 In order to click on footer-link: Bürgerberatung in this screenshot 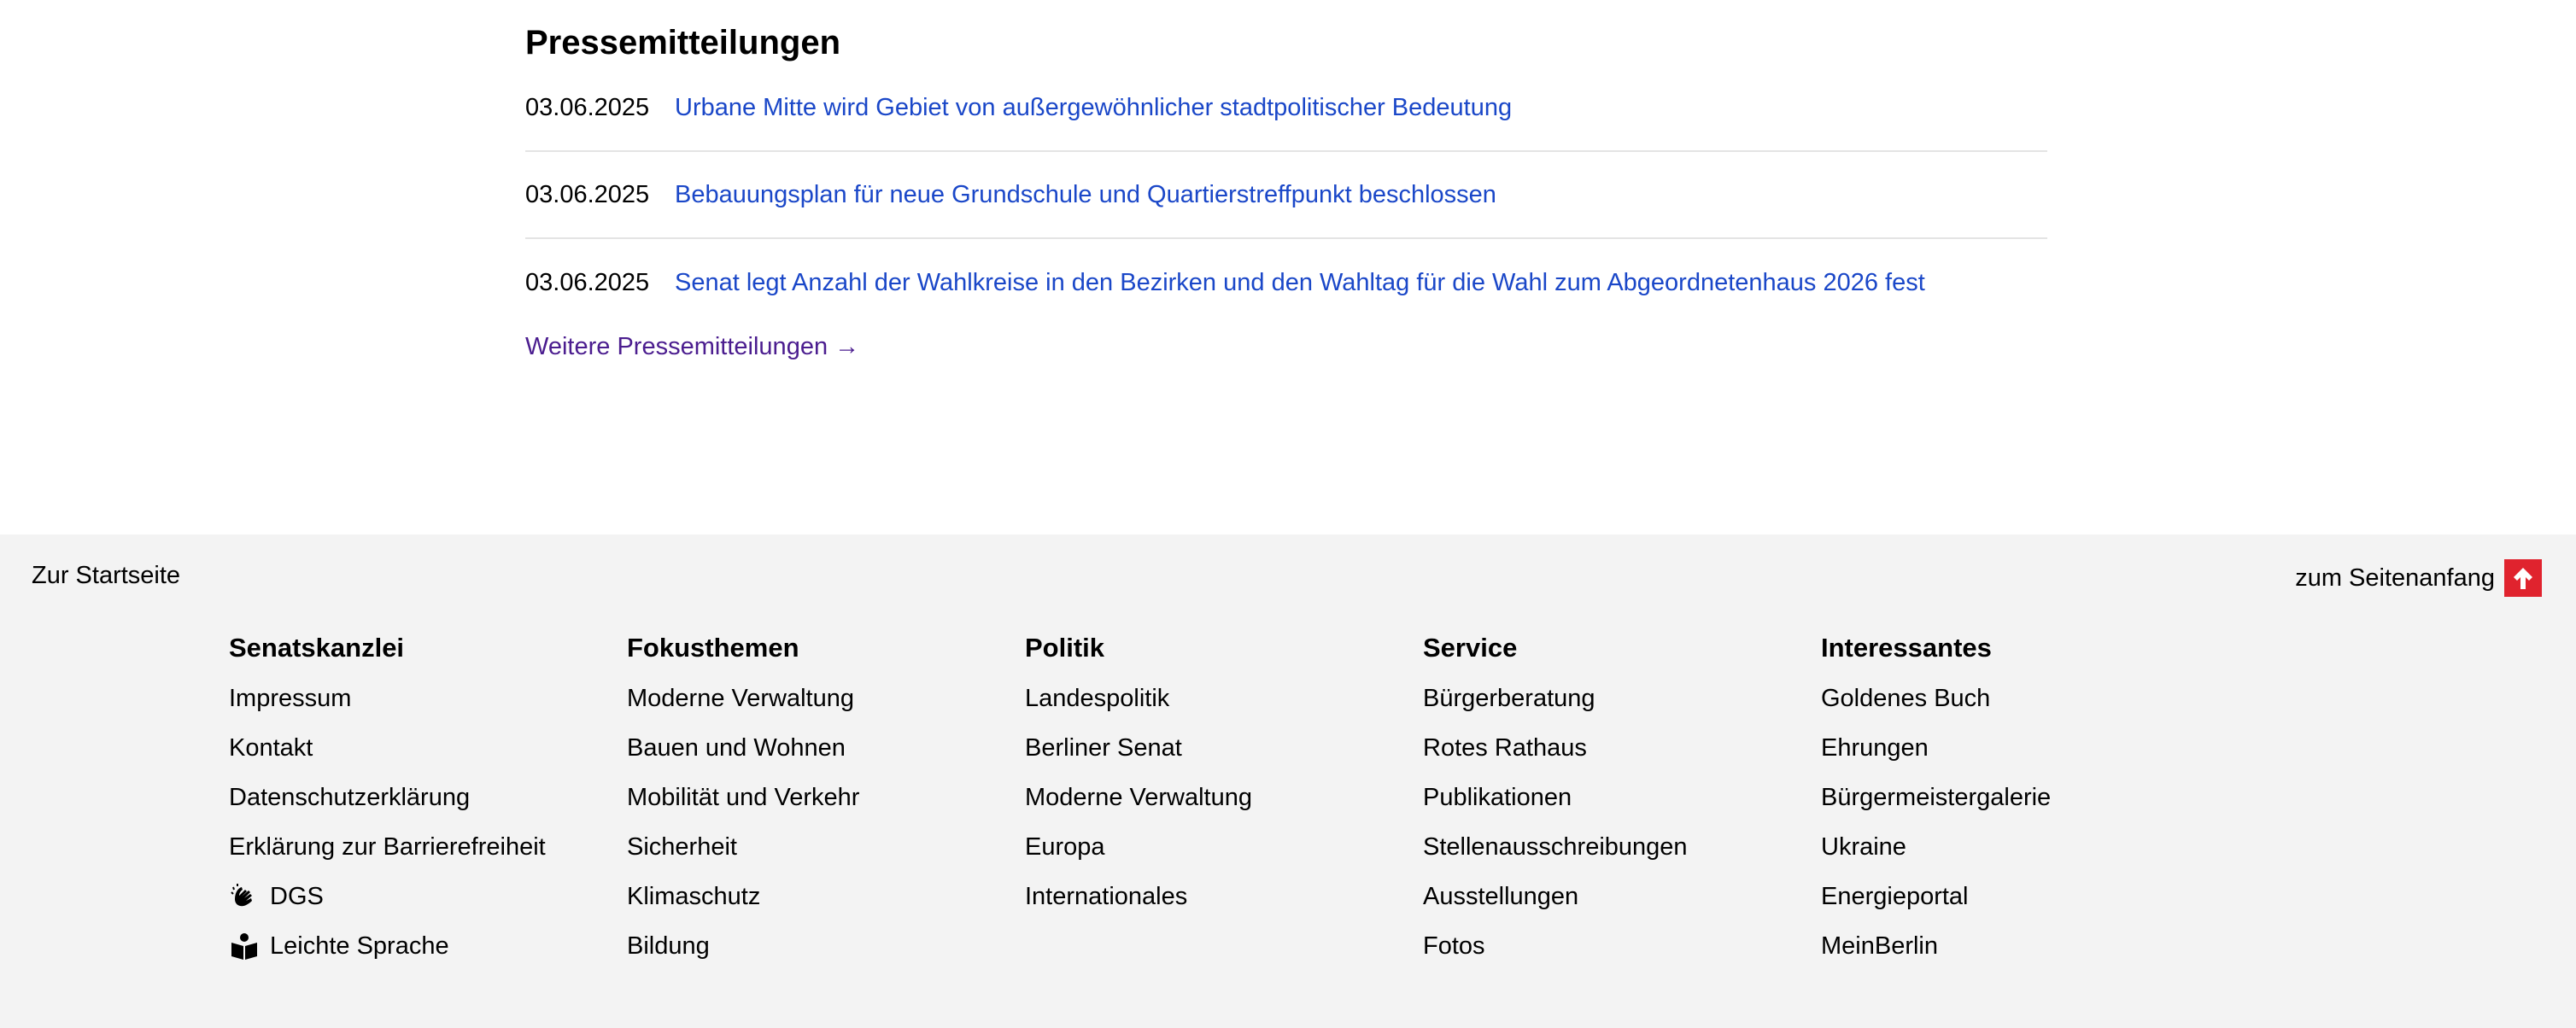, I will do `click(1509, 699)`.